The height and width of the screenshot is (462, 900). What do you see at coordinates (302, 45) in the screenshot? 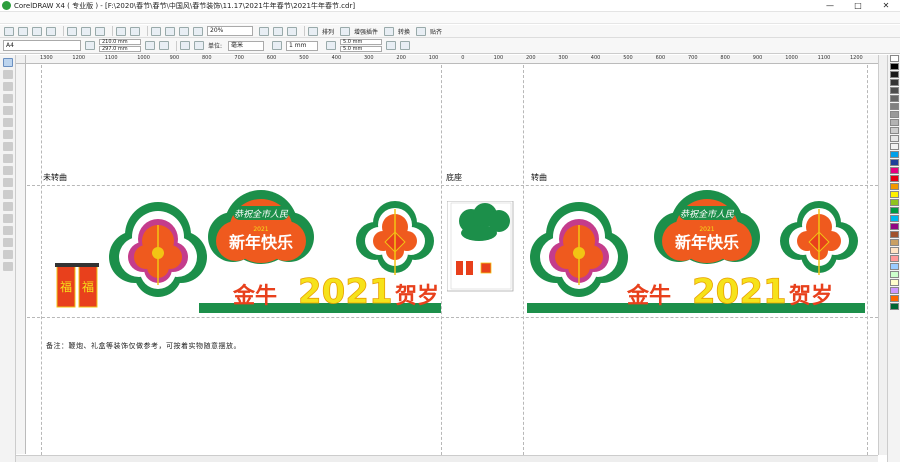
I see `nudge-offset-input: 1 mm` at bounding box center [302, 45].